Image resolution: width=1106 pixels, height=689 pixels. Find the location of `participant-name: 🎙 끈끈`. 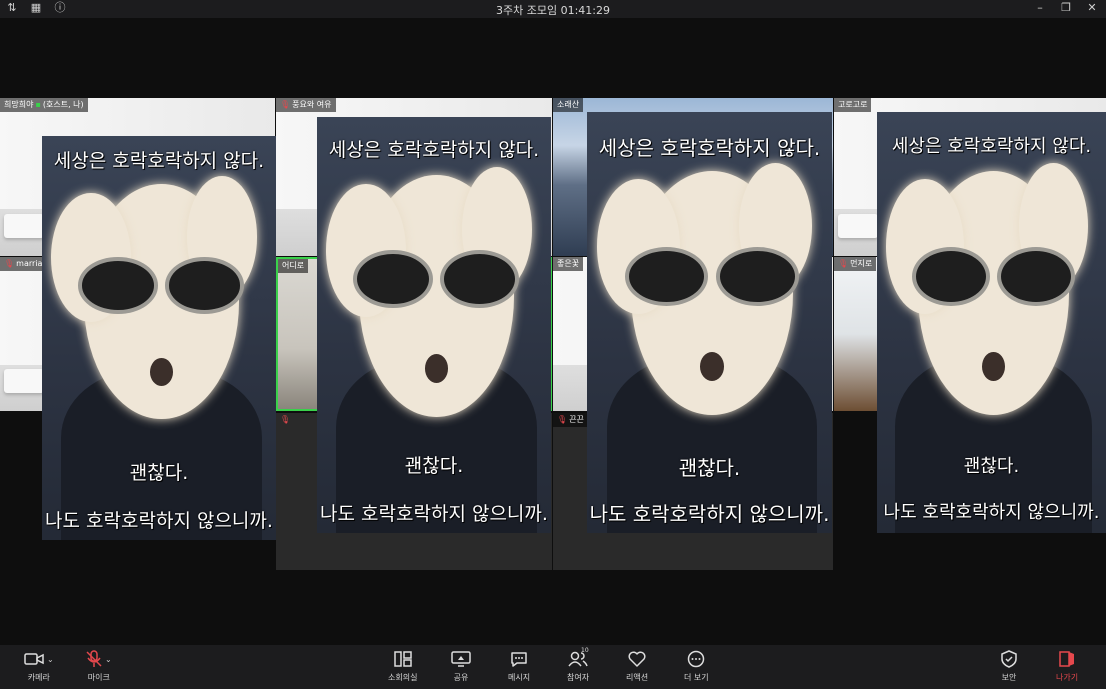

participant-name: 🎙 끈끈 is located at coordinates (570, 420).